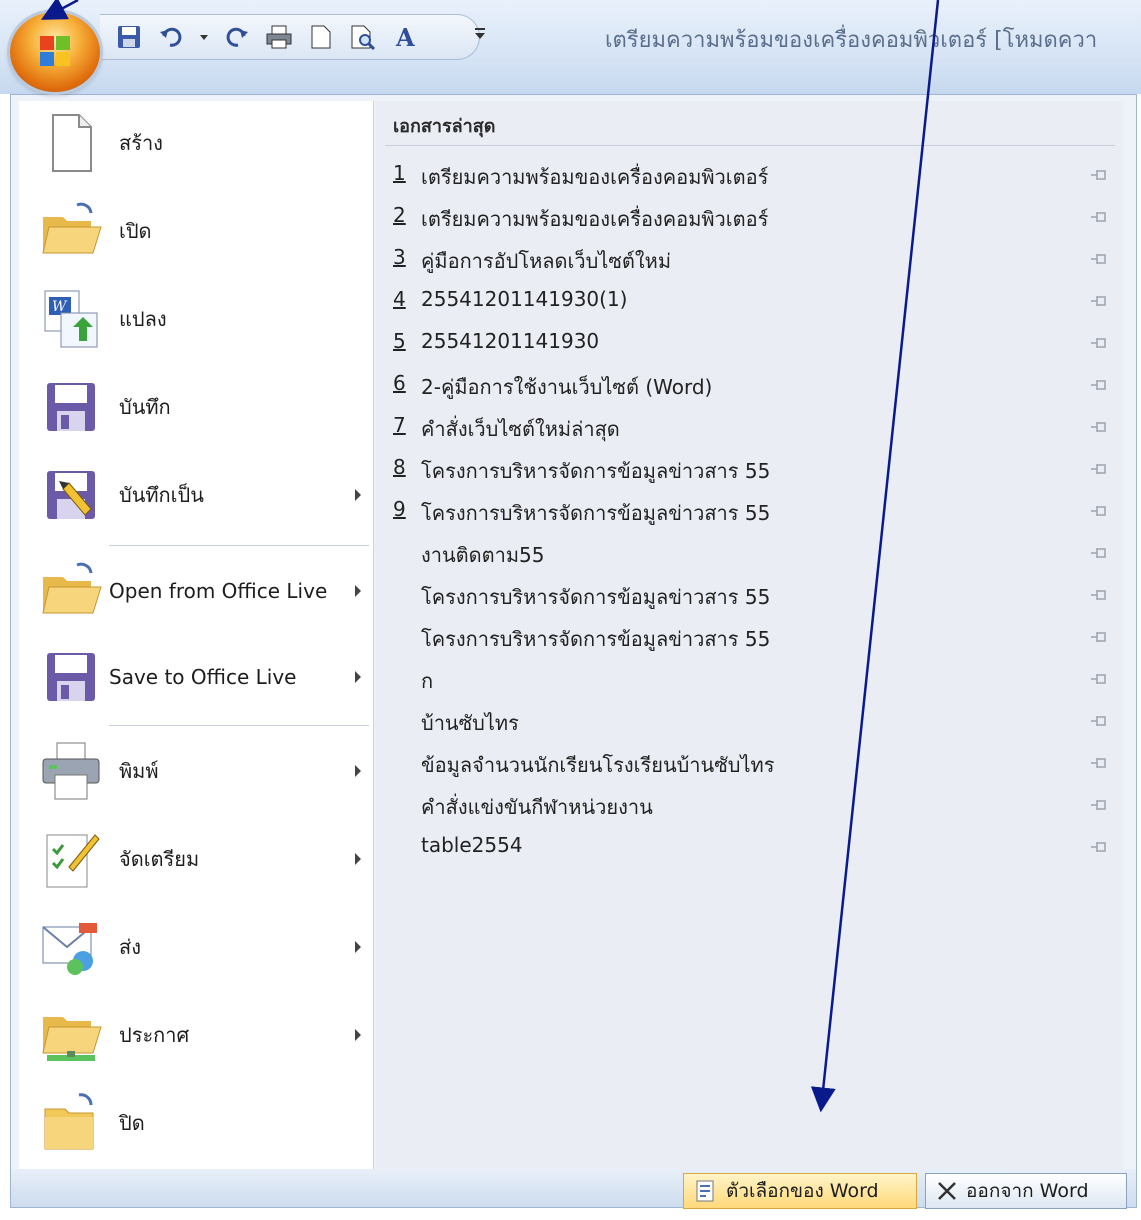 The width and height of the screenshot is (1141, 1220). Describe the element at coordinates (196, 1035) in the screenshot. I see `menu-item-publish: ประกาศ` at that location.